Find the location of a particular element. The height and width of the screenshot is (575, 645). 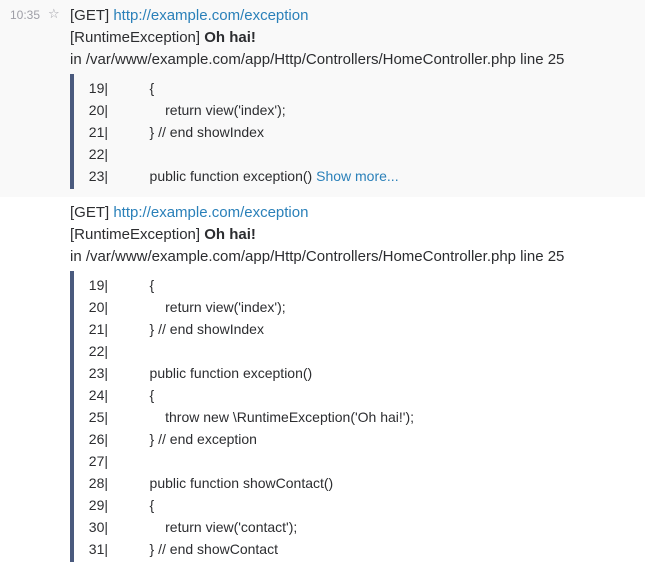

code-text: throw new \RuntimeException('Oh hai!'); is located at coordinates (274, 417).